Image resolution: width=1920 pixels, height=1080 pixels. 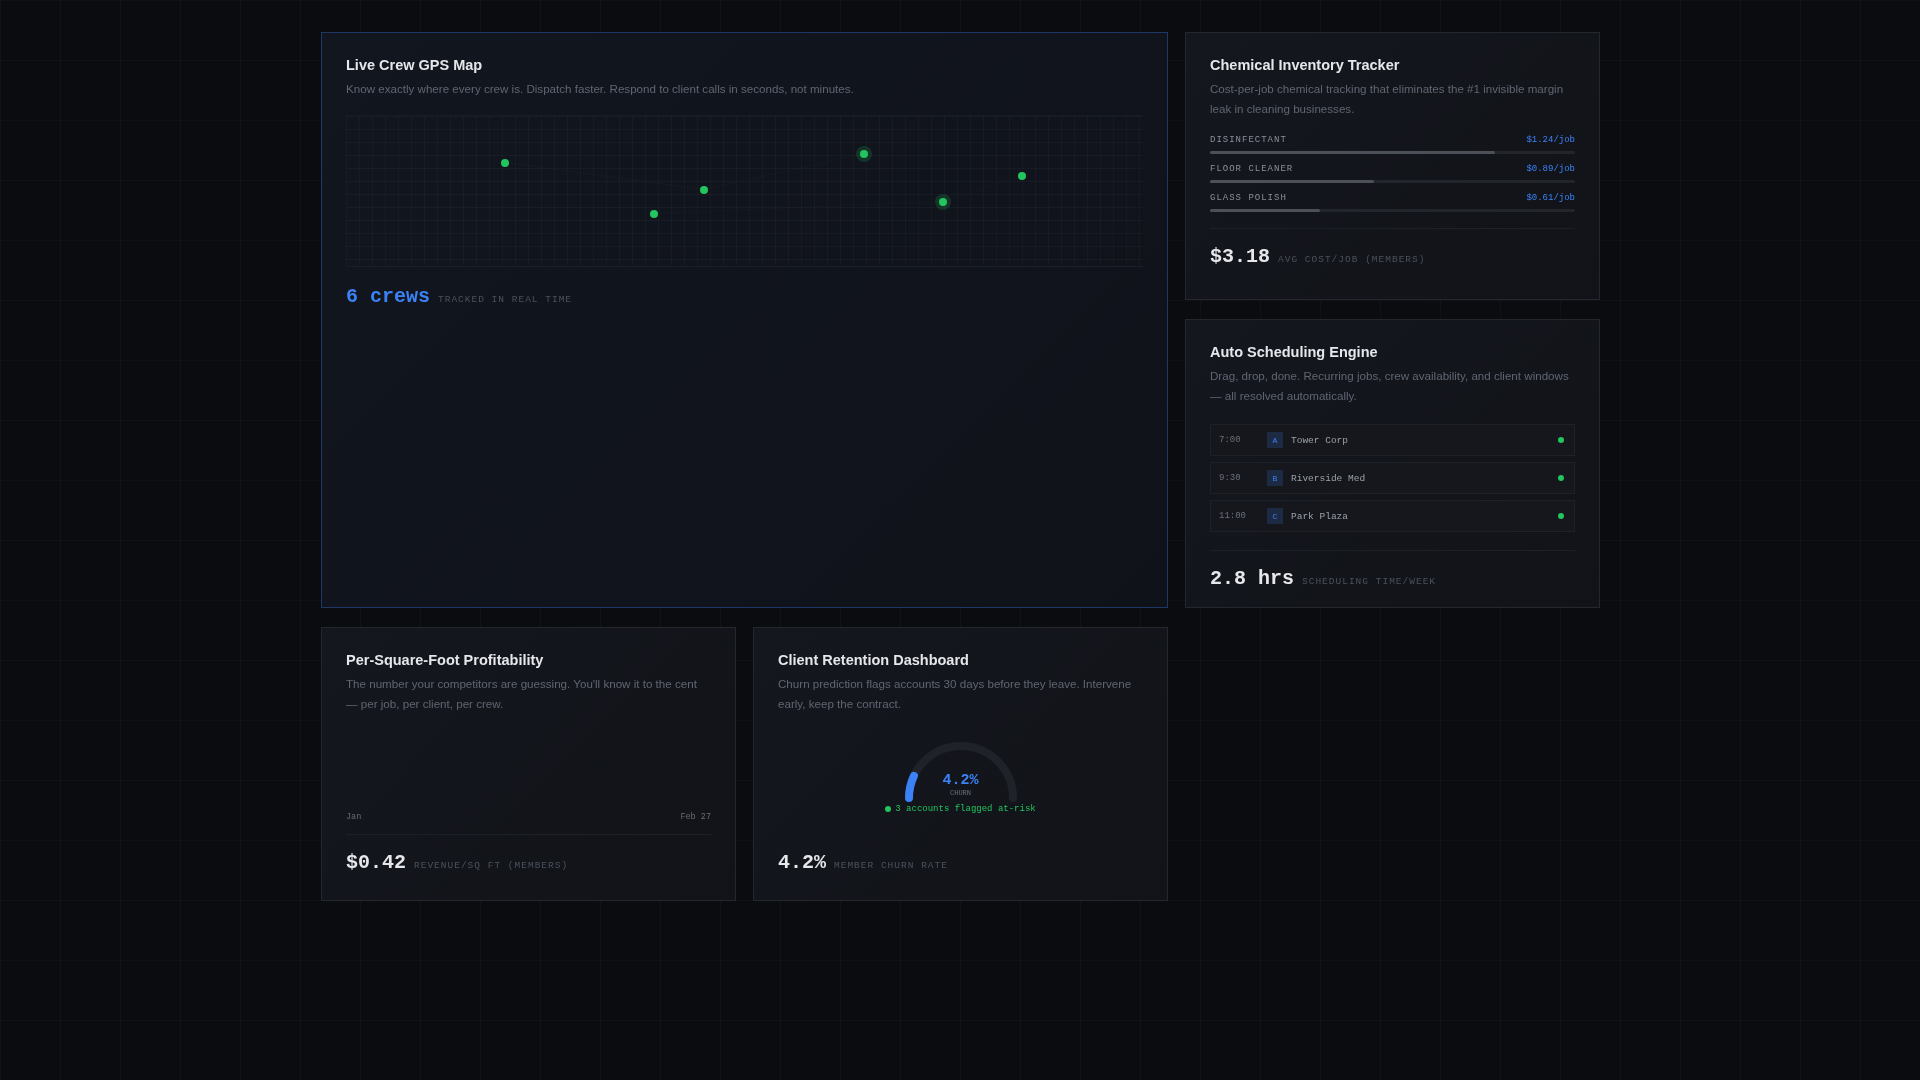 I want to click on client-name: Park Plaza, so click(x=1320, y=516).